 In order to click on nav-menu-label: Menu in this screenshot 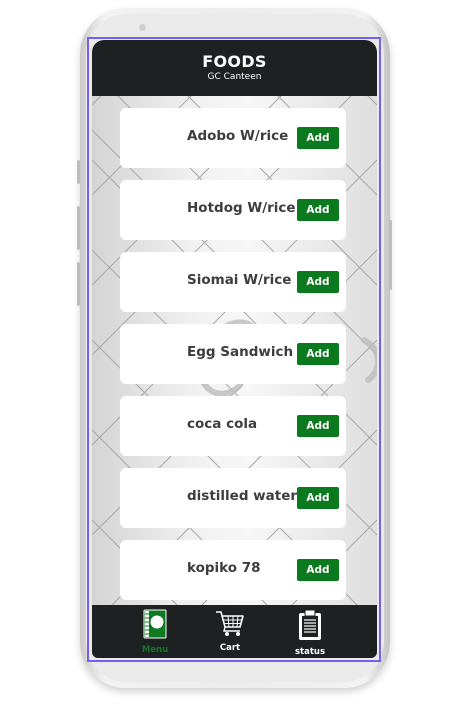, I will do `click(155, 650)`.